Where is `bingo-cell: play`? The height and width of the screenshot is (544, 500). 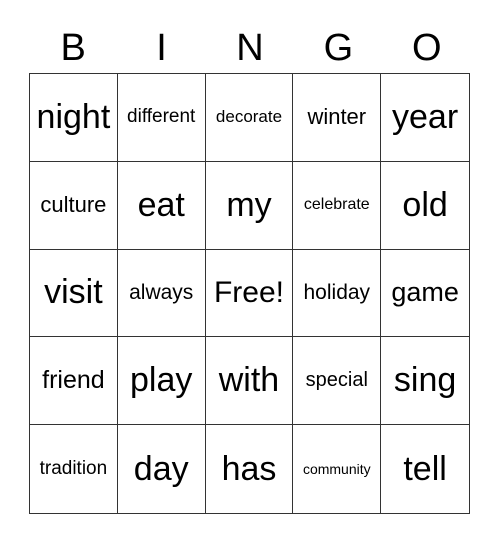
bingo-cell: play is located at coordinates (161, 381).